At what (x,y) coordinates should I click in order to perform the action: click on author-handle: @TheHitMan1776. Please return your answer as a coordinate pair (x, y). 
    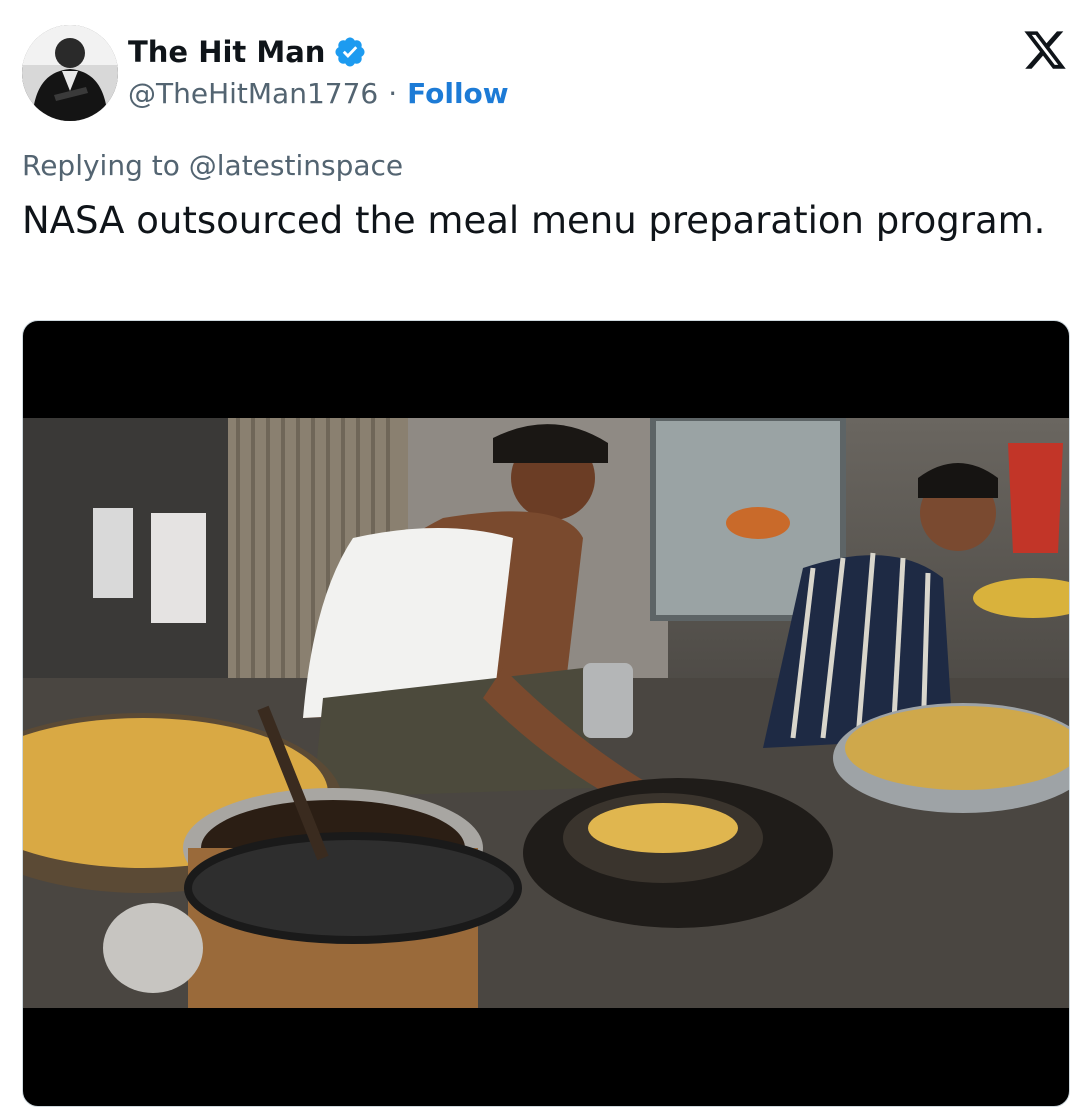
    Looking at the image, I should click on (253, 94).